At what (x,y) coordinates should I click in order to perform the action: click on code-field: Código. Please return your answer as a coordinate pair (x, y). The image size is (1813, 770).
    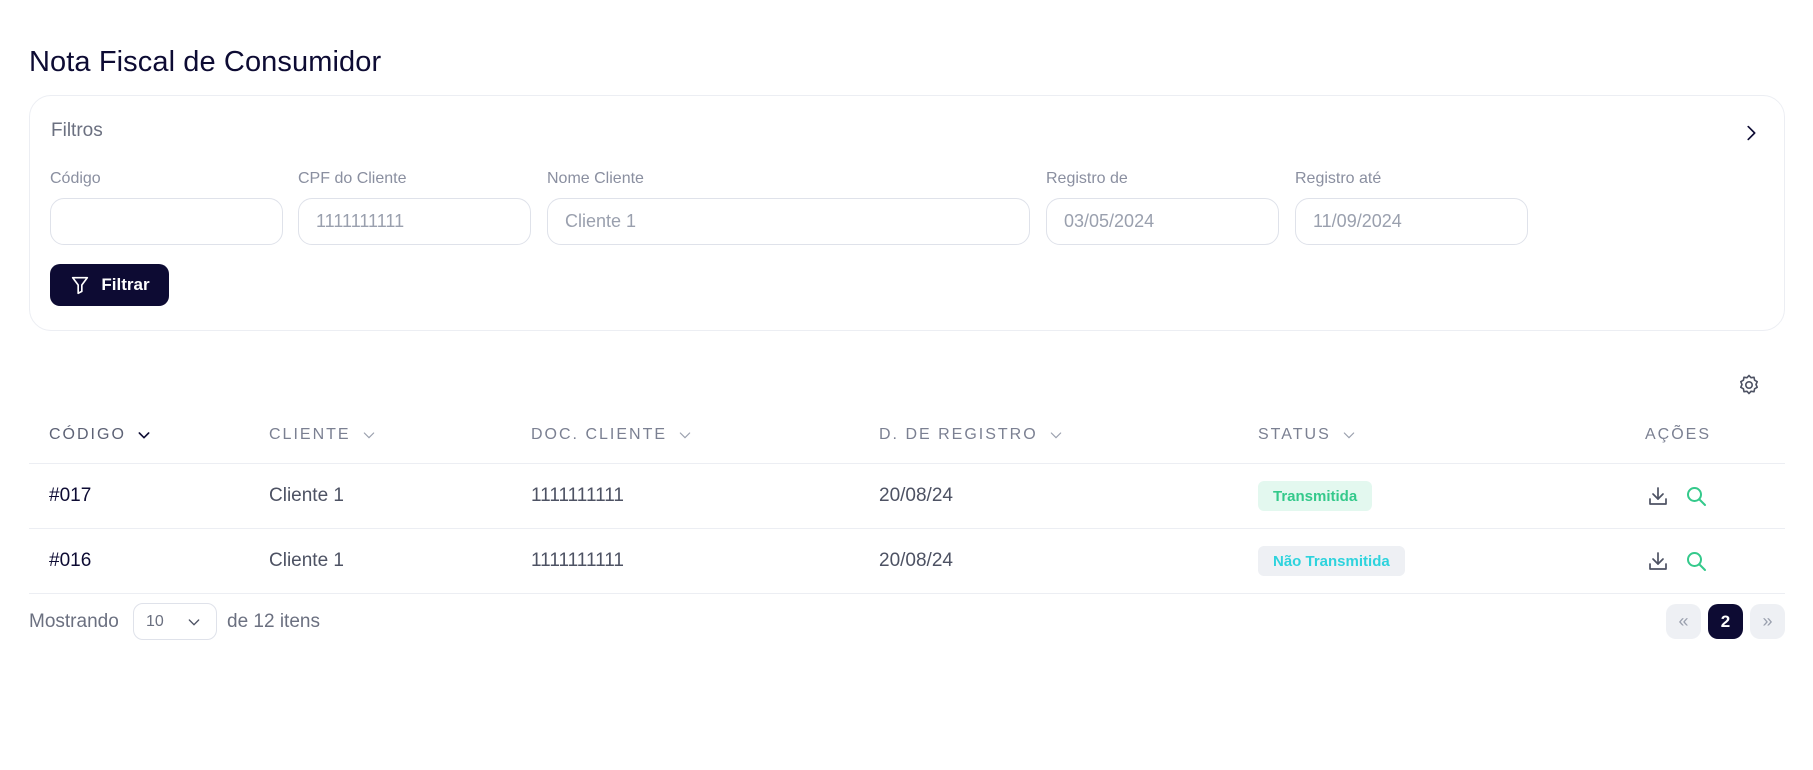
    Looking at the image, I should click on (166, 207).